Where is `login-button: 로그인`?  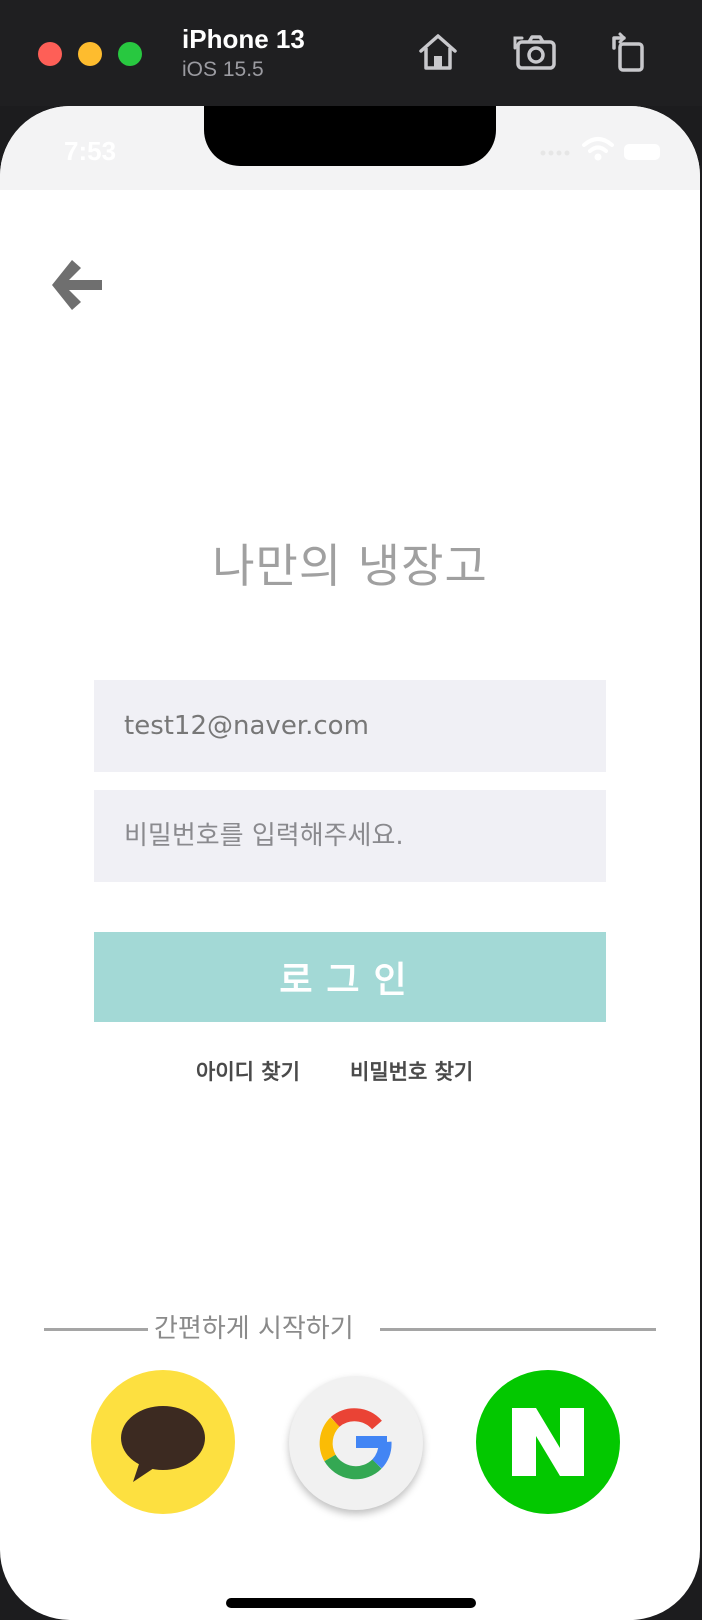 login-button: 로그인 is located at coordinates (350, 977).